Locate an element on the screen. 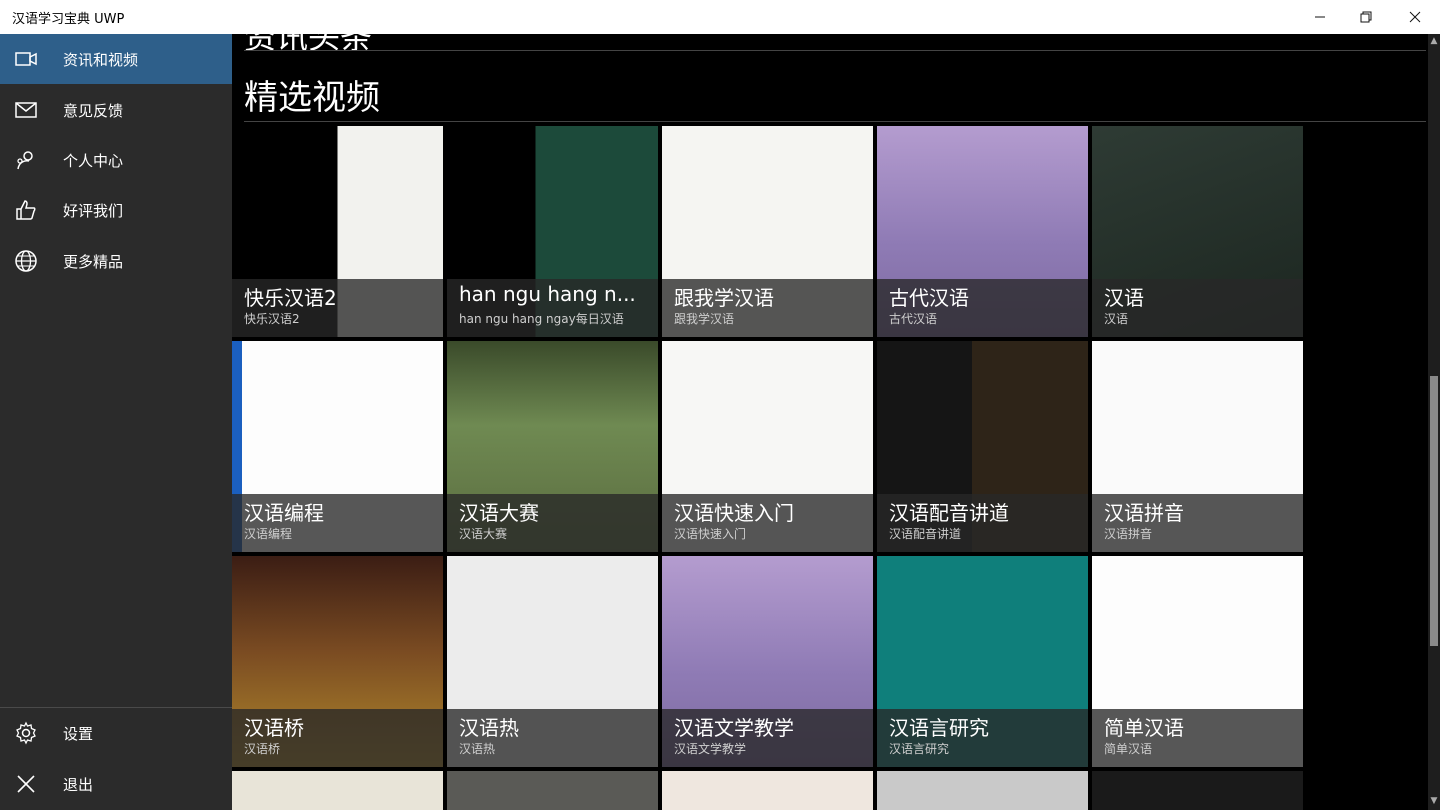 The image size is (1440, 810). video-tile: 汉语配音讲道 汉语配音讲道 is located at coordinates (982, 446).